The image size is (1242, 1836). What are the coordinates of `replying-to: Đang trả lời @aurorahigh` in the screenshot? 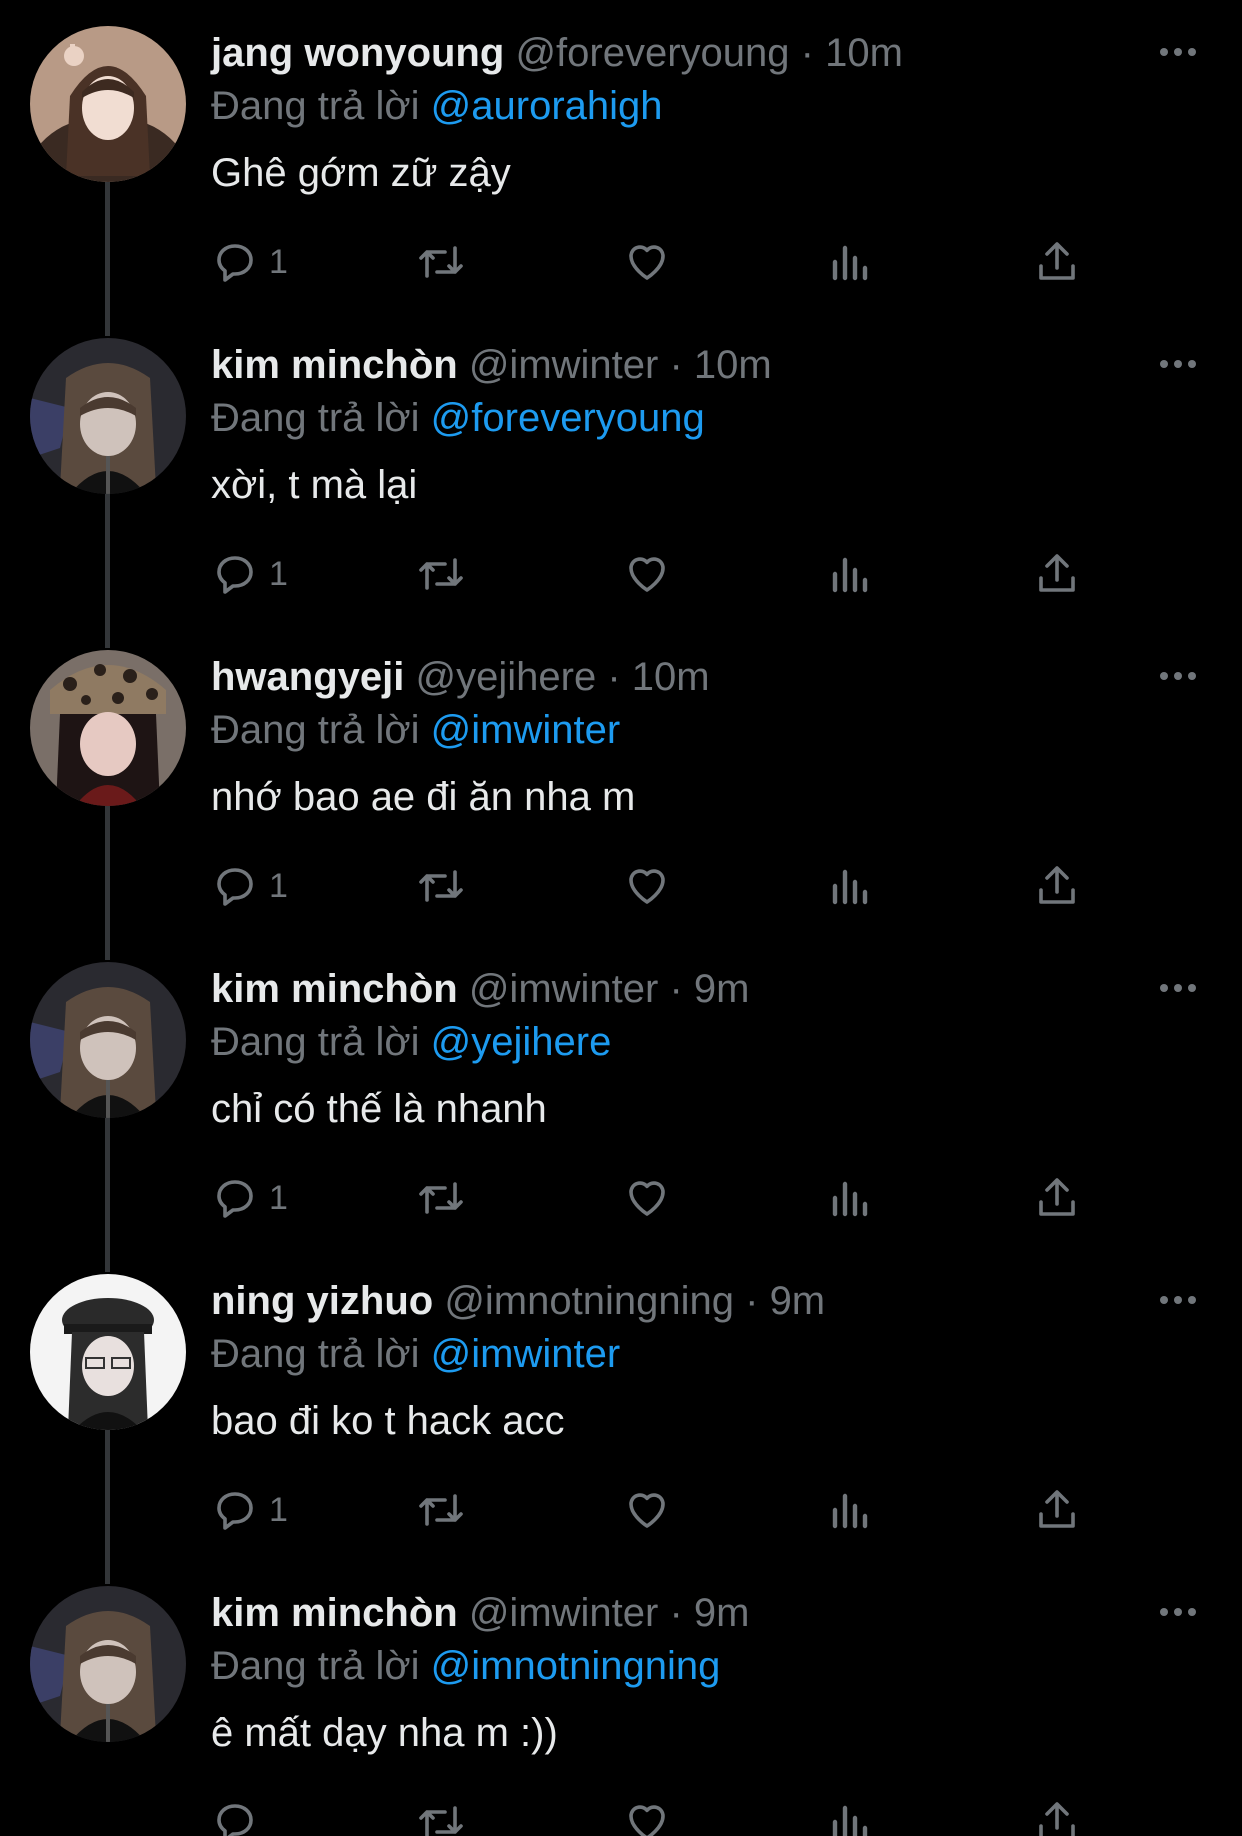 It's located at (437, 106).